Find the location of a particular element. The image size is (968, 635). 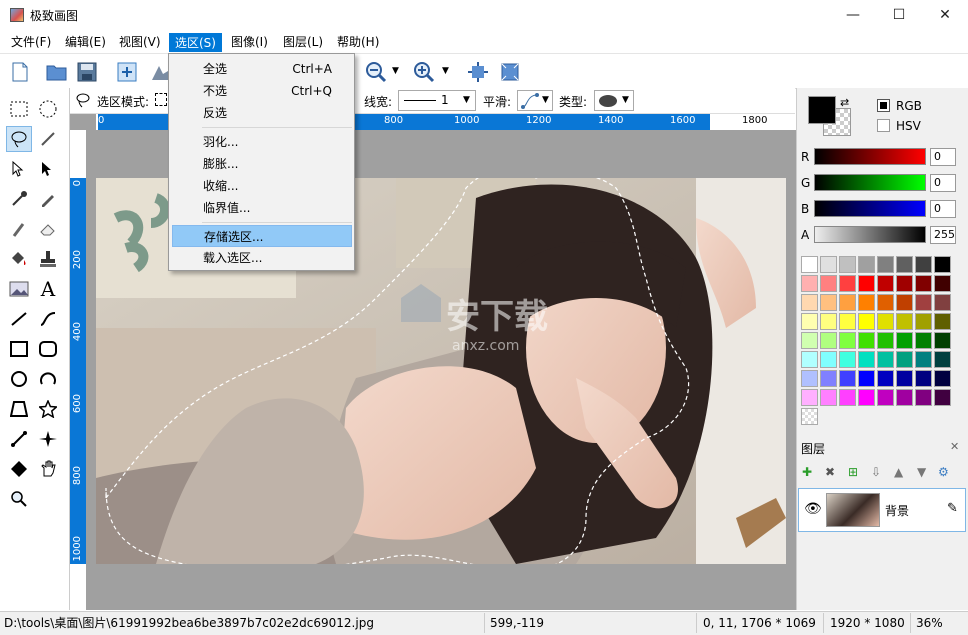

green-value: 0 is located at coordinates (943, 183).